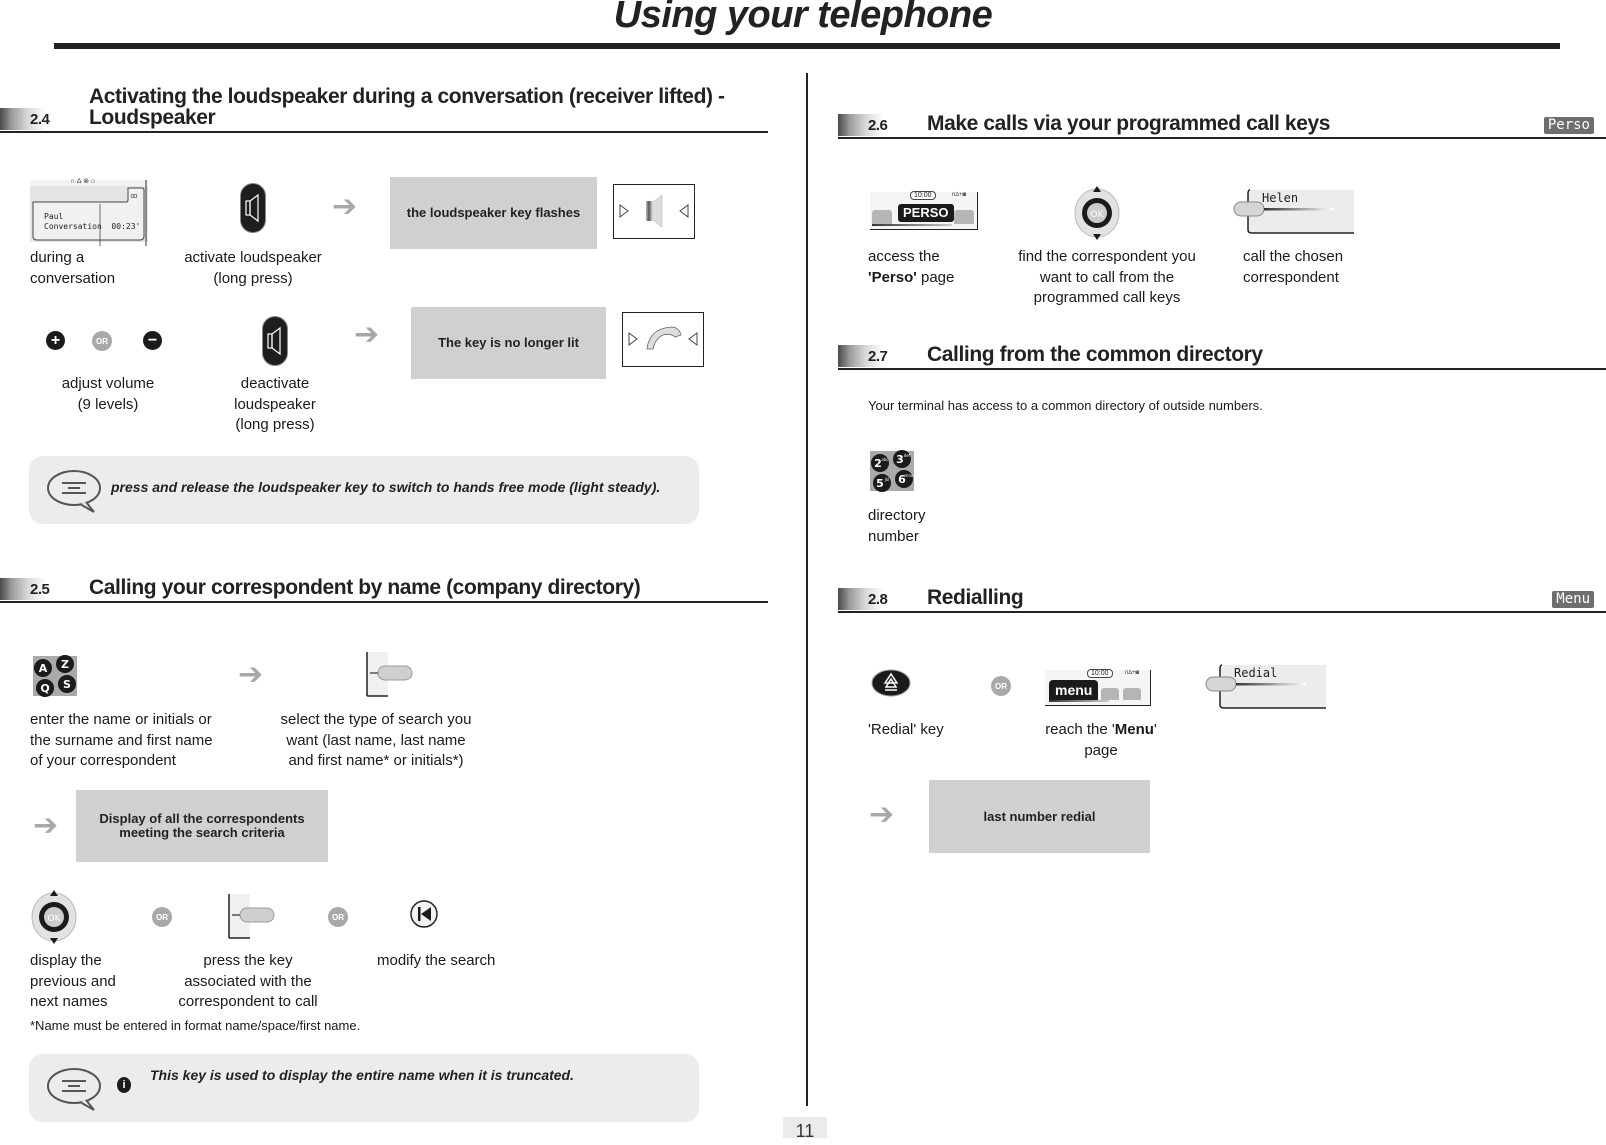 The height and width of the screenshot is (1145, 1606). What do you see at coordinates (975, 597) in the screenshot?
I see `section-title: Redialling` at bounding box center [975, 597].